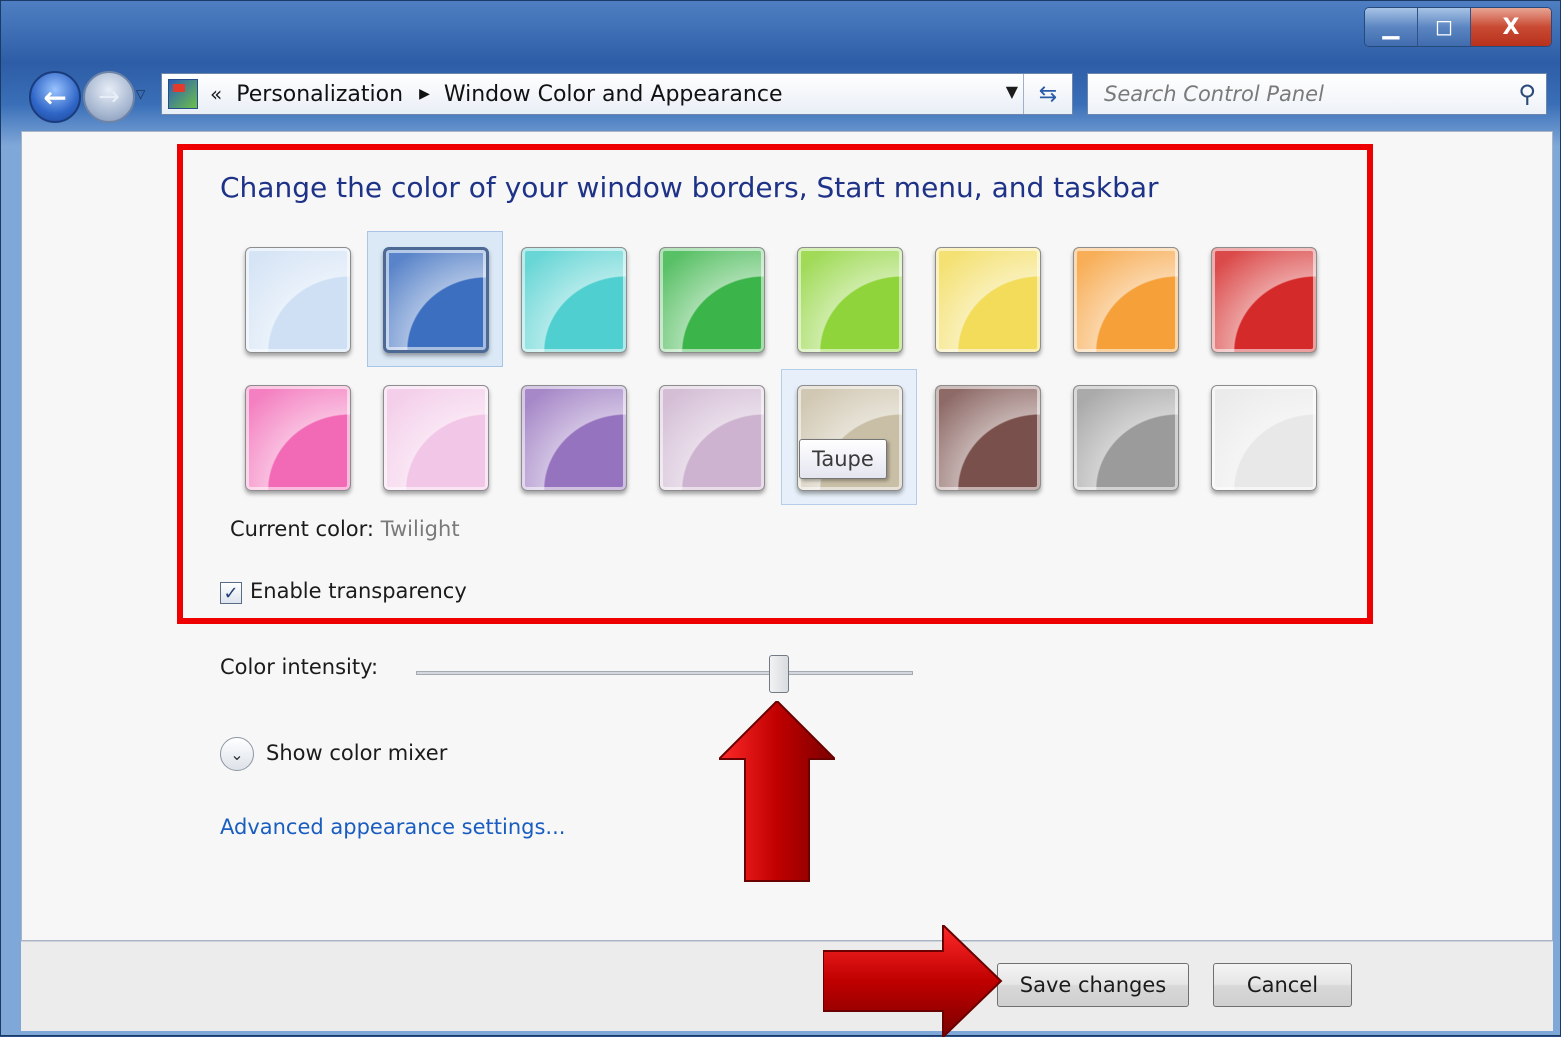 The height and width of the screenshot is (1037, 1561). I want to click on search-icon: ⚲, so click(1527, 94).